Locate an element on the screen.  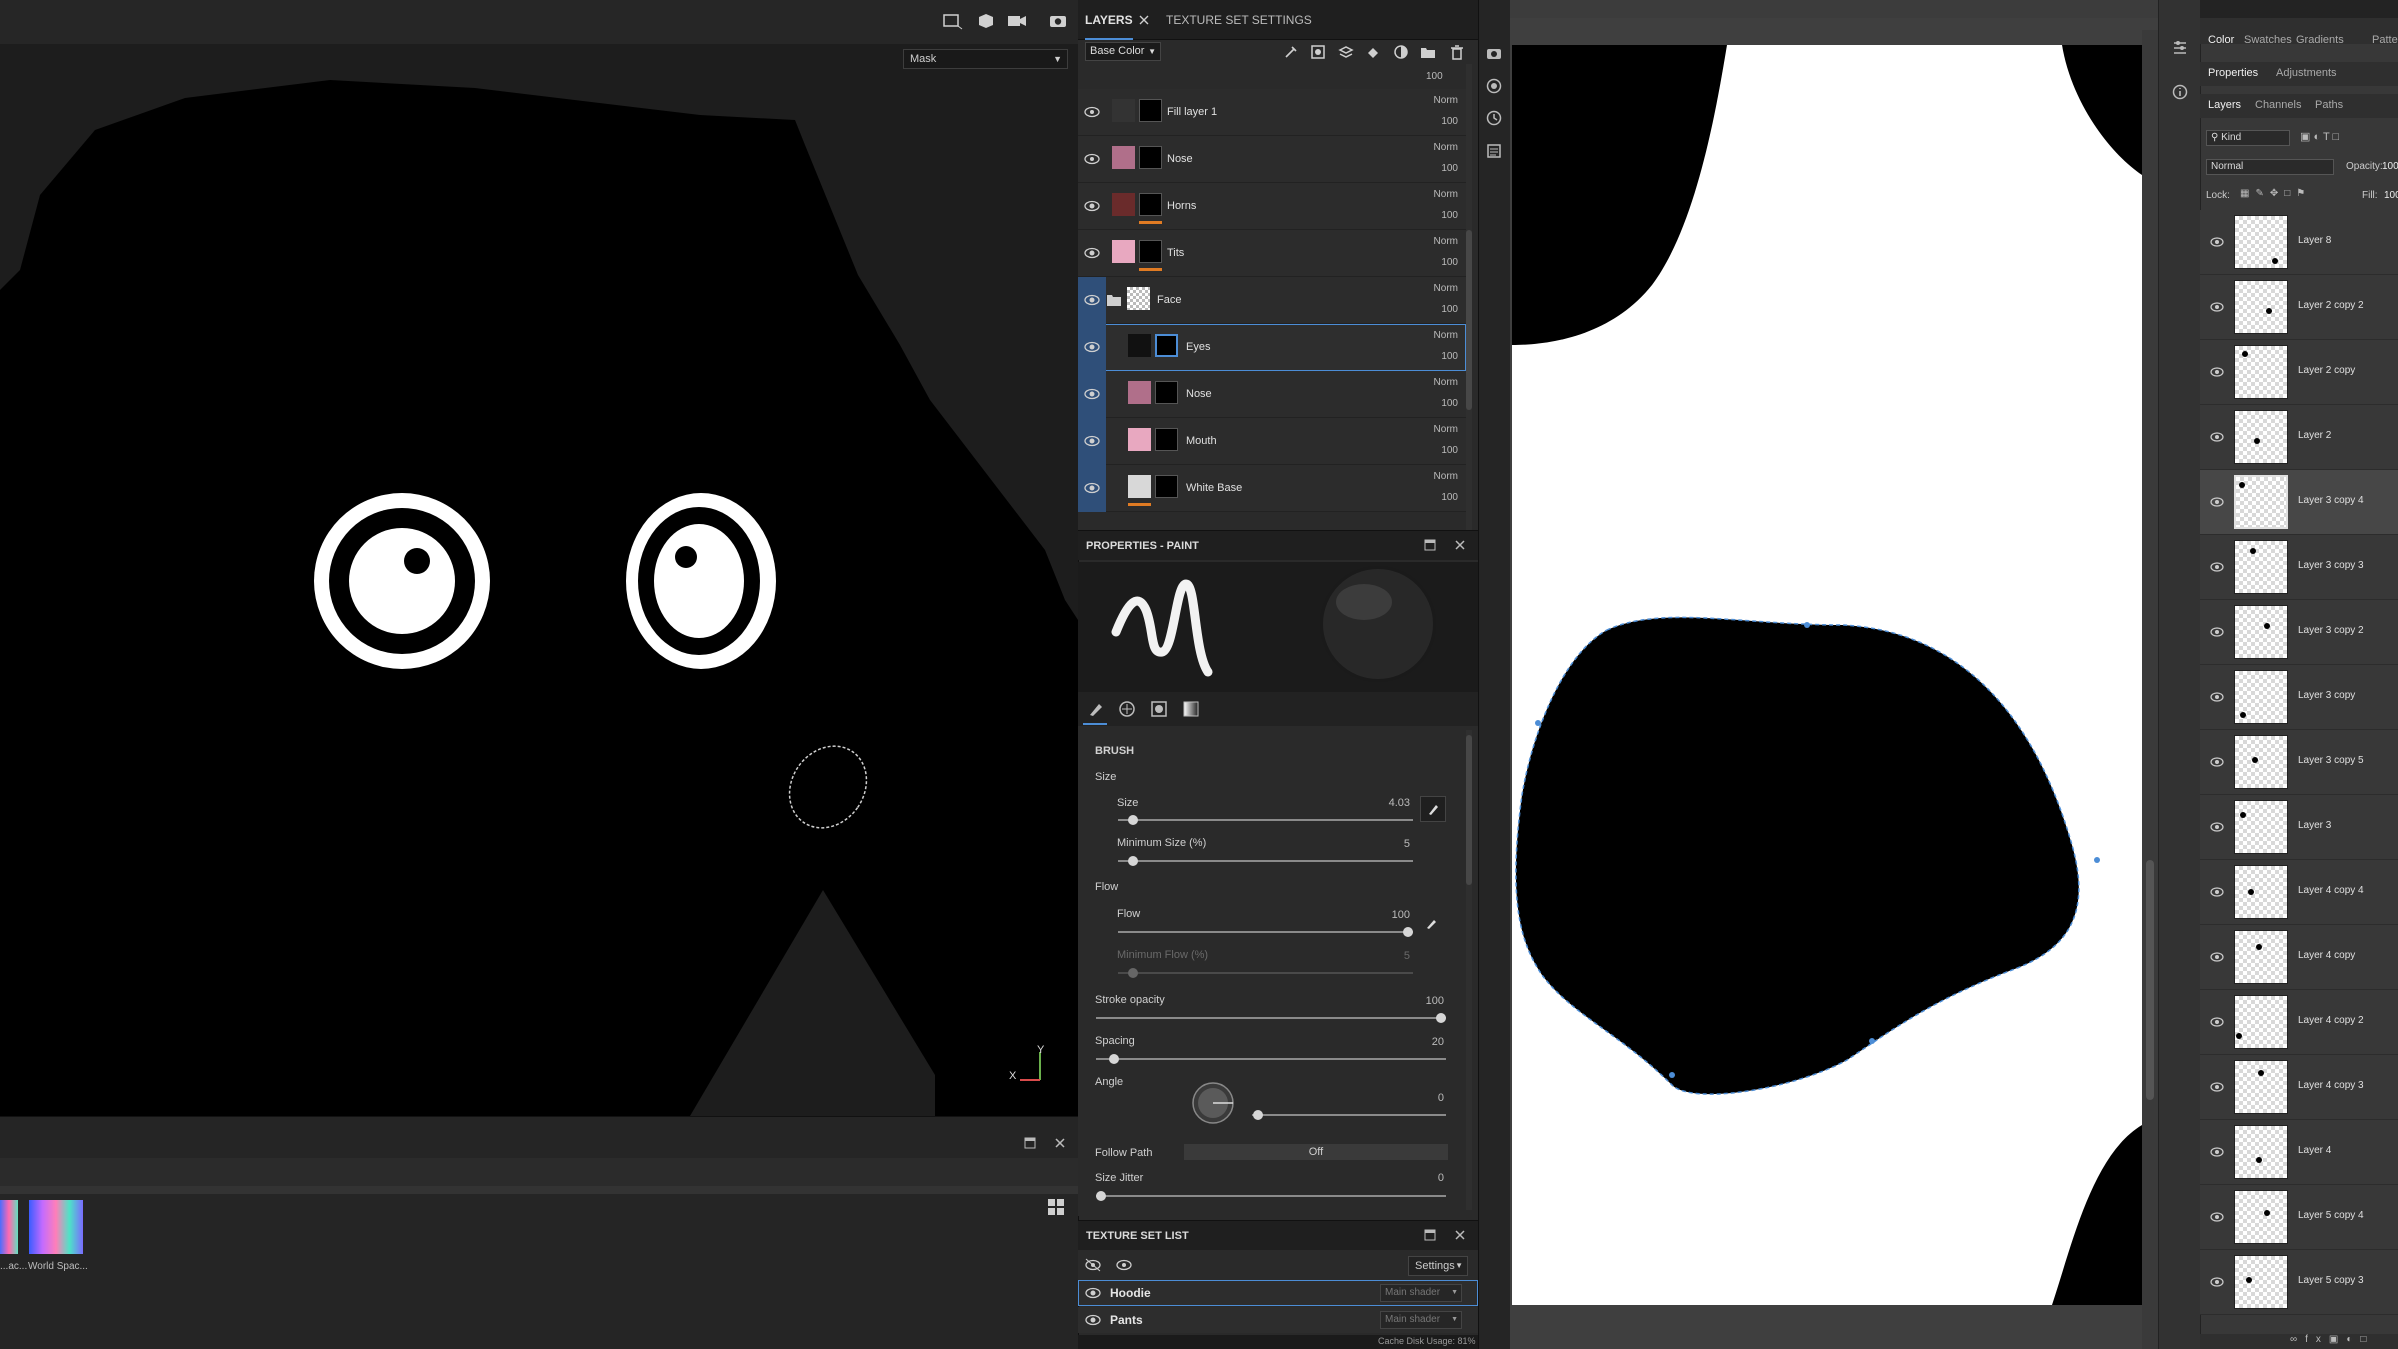
material-tab-icon is located at coordinates (1127, 709).